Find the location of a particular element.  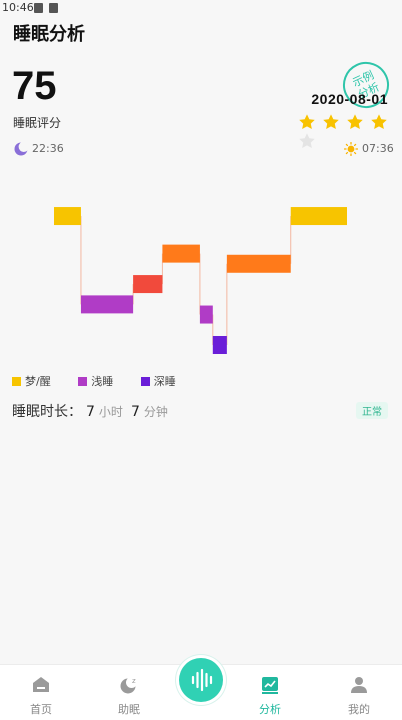

moon-icon is located at coordinates (21, 148).